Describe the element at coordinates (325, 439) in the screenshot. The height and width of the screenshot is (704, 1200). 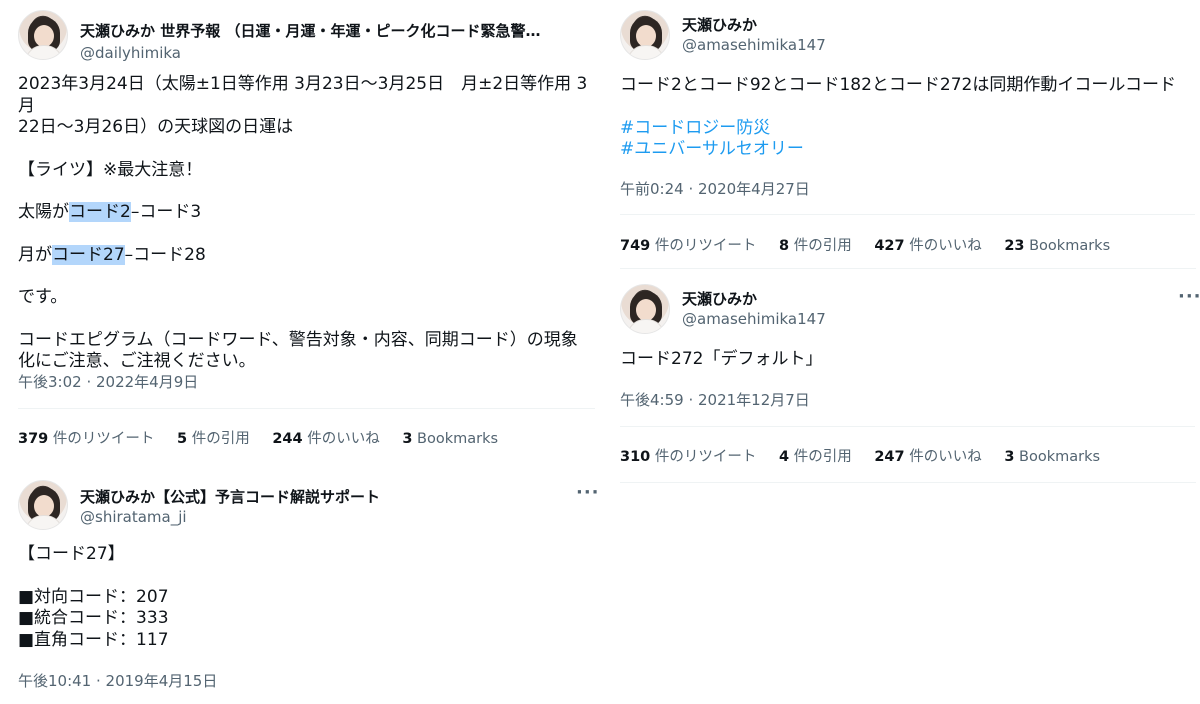
I see `likes-stat: 244 件のいいね` at that location.